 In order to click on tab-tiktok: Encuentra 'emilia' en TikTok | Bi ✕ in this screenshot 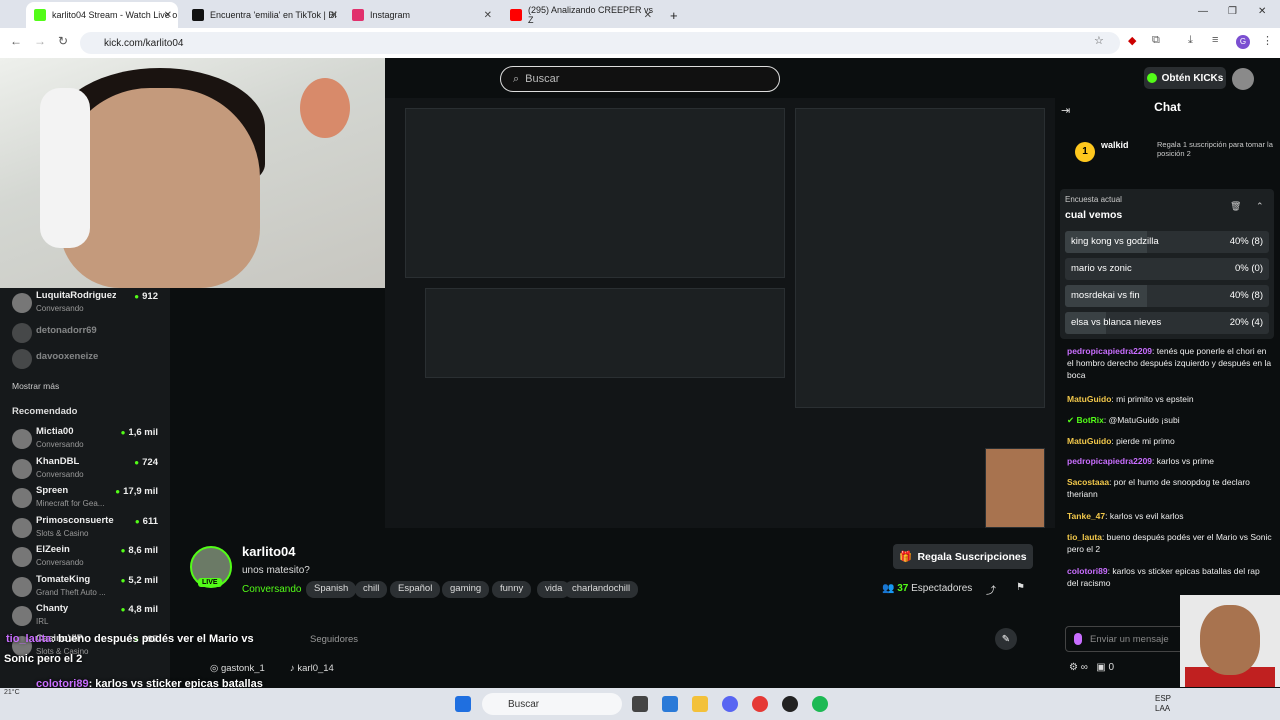, I will do `click(264, 15)`.